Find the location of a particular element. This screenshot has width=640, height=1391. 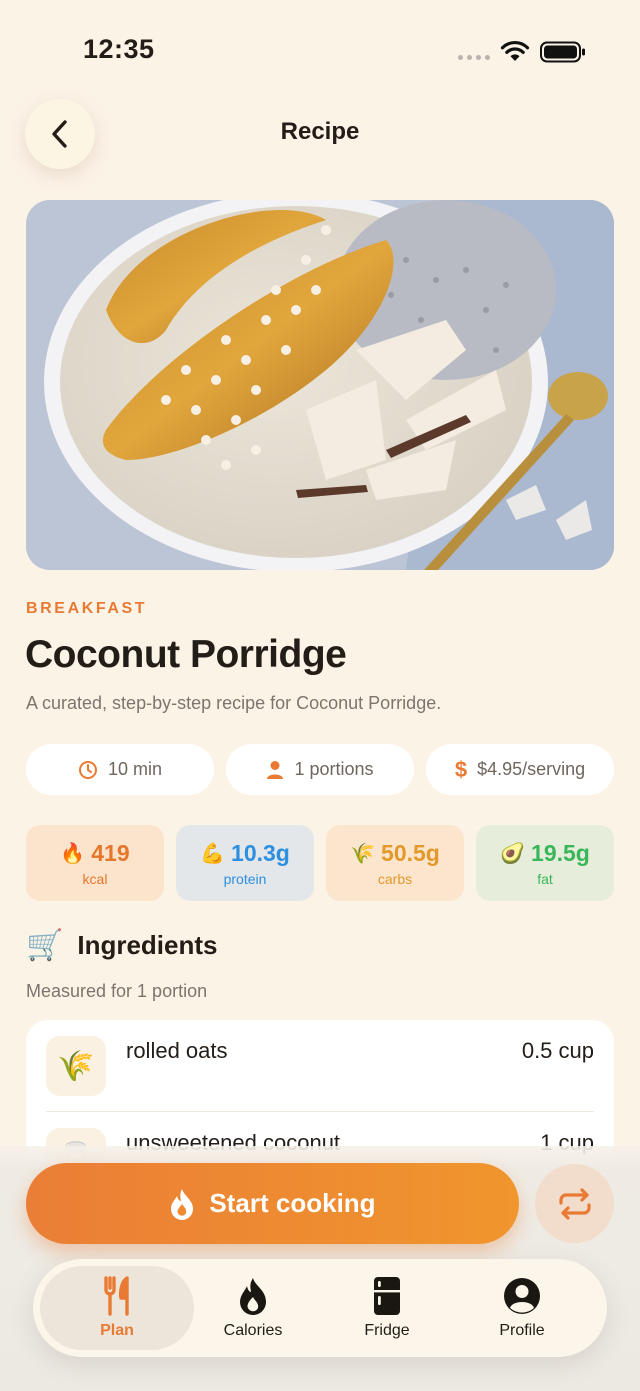

price-chip: $ $4.95/serving is located at coordinates (520, 769).